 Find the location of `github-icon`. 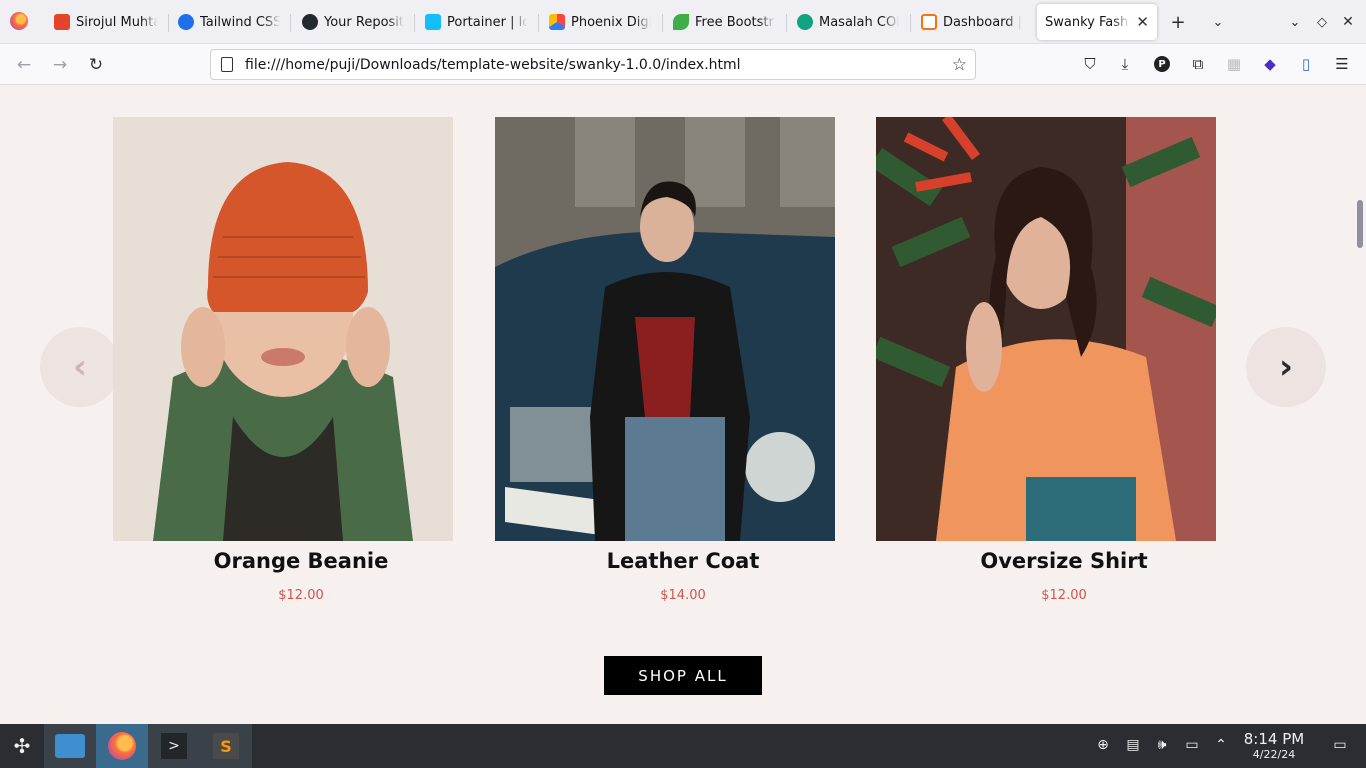

github-icon is located at coordinates (310, 22).